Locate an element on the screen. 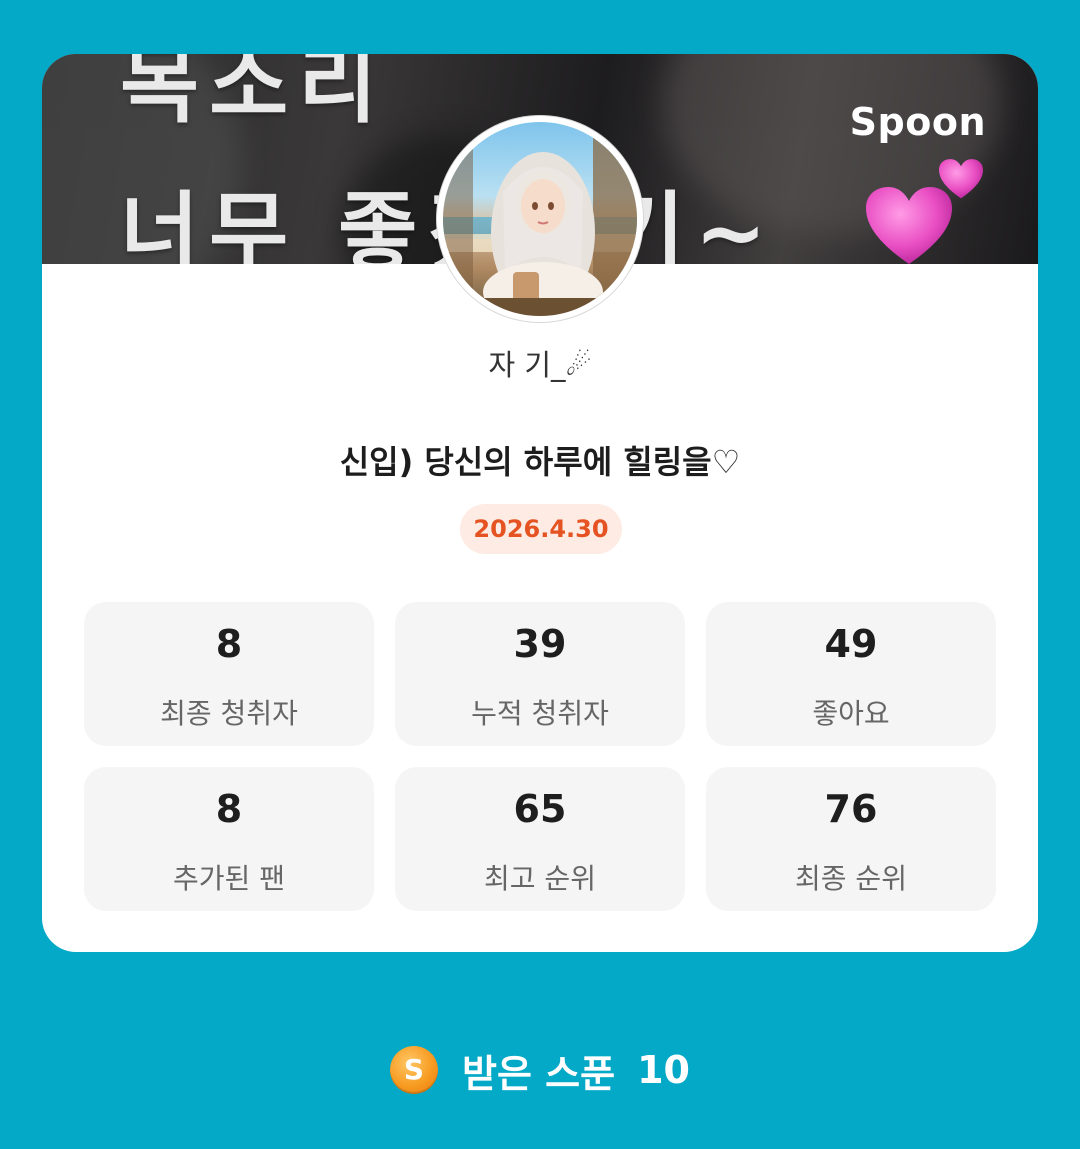  stat-likes: 49 좋아요 is located at coordinates (851, 674).